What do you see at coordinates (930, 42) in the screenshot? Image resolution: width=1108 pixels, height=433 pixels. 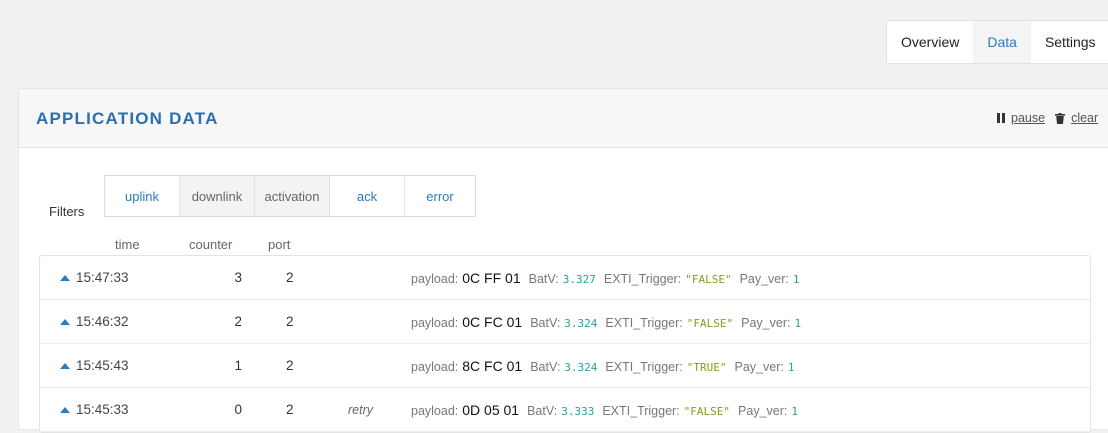 I see `tab-overview: Overview` at bounding box center [930, 42].